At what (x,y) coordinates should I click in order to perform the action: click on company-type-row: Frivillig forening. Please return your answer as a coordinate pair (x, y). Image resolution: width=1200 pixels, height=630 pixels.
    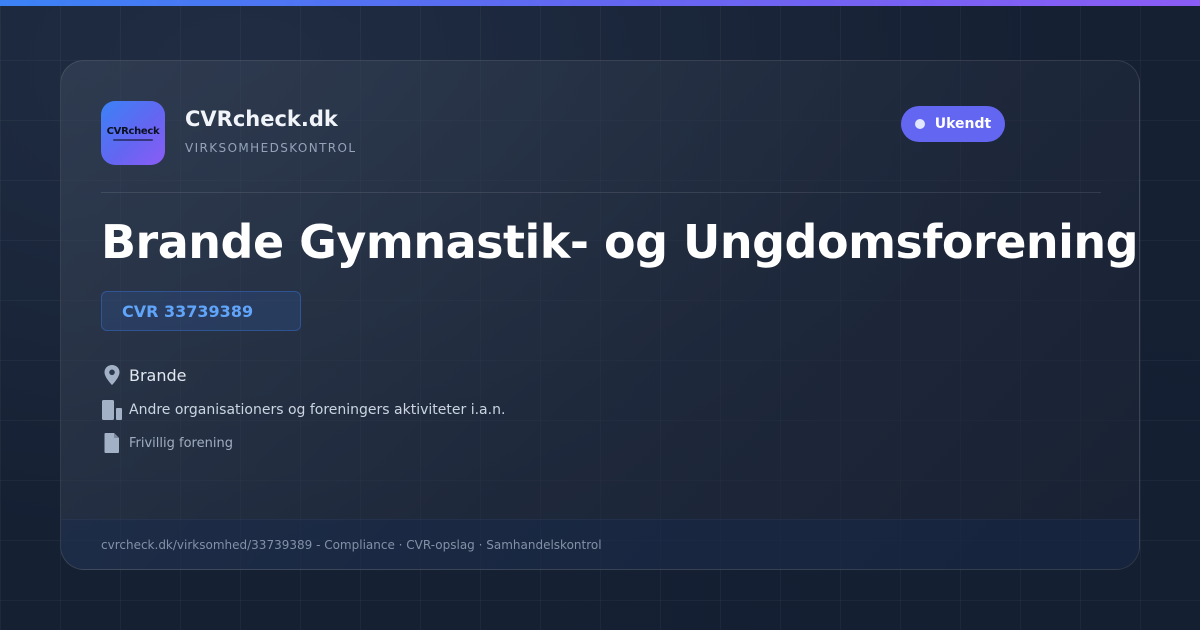
    Looking at the image, I should click on (167, 443).